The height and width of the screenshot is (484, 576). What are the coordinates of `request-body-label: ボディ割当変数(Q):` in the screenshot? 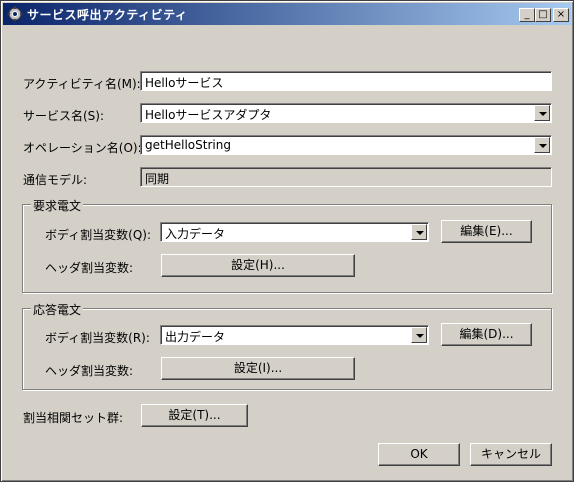 It's located at (98, 235).